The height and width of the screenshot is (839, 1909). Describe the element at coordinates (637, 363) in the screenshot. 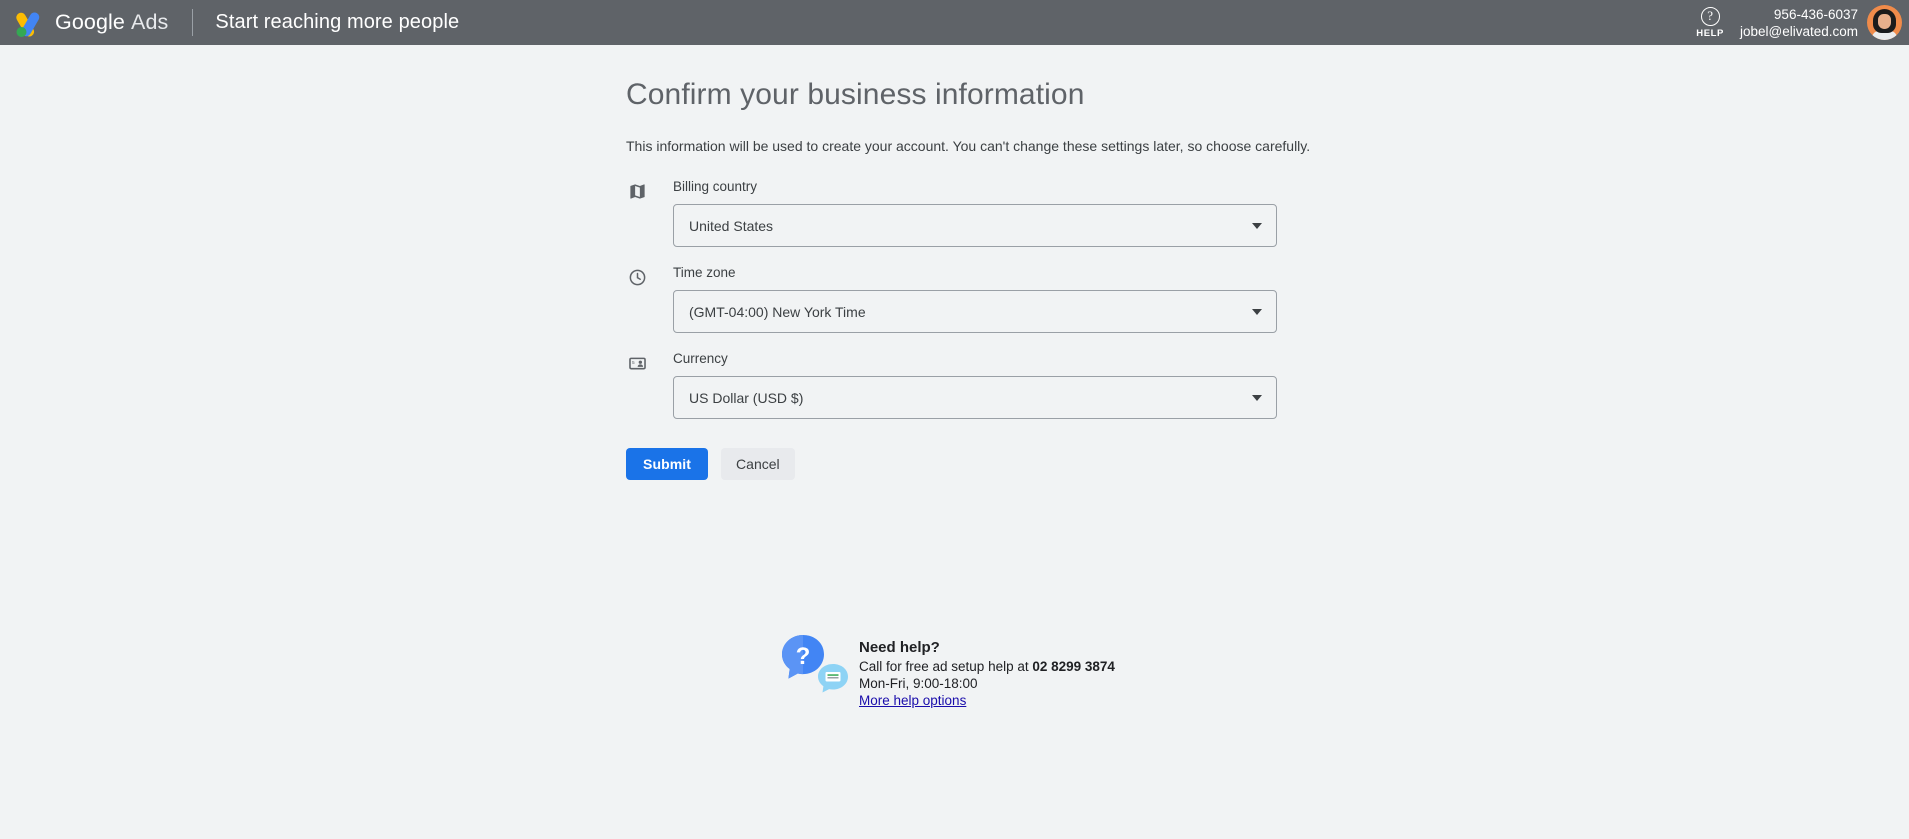

I see `payment-card-icon: 5` at that location.